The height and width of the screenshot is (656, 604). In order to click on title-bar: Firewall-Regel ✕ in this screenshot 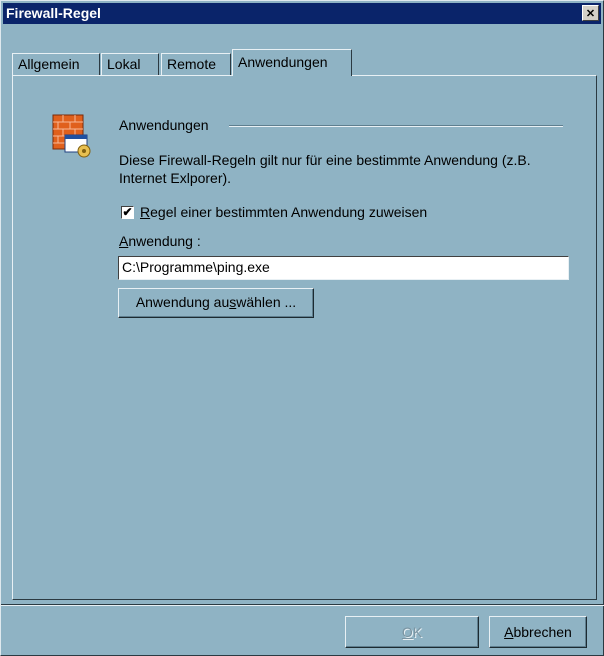, I will do `click(302, 13)`.